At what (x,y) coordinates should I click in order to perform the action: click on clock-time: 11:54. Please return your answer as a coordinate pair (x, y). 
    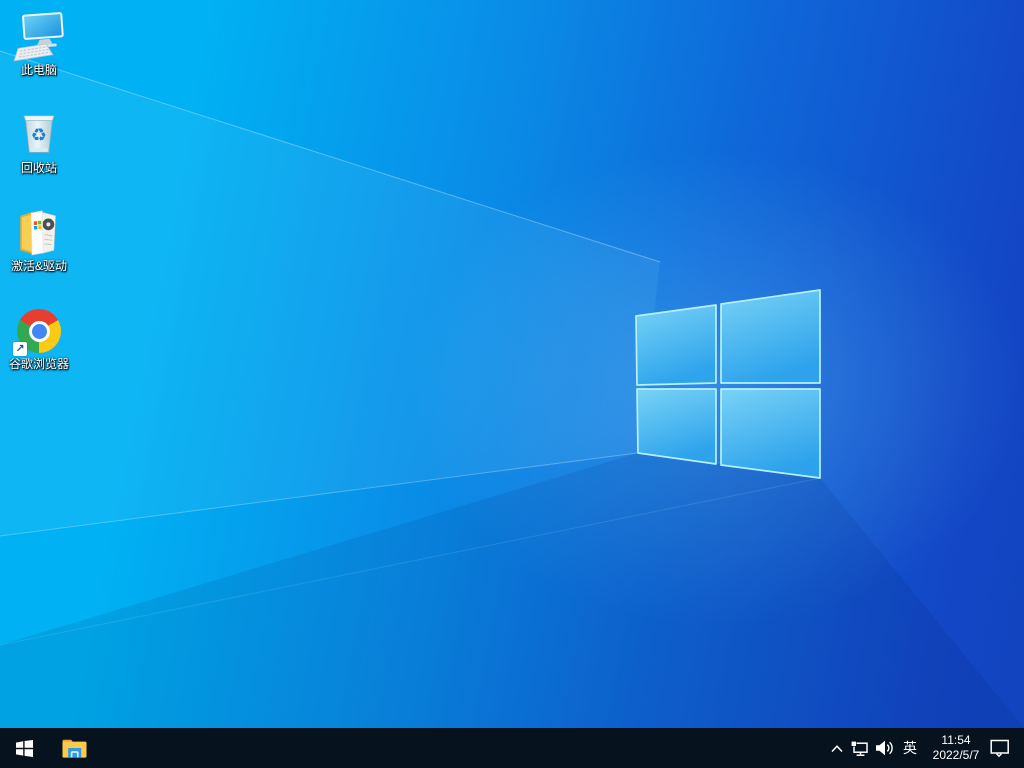
    Looking at the image, I should click on (956, 740).